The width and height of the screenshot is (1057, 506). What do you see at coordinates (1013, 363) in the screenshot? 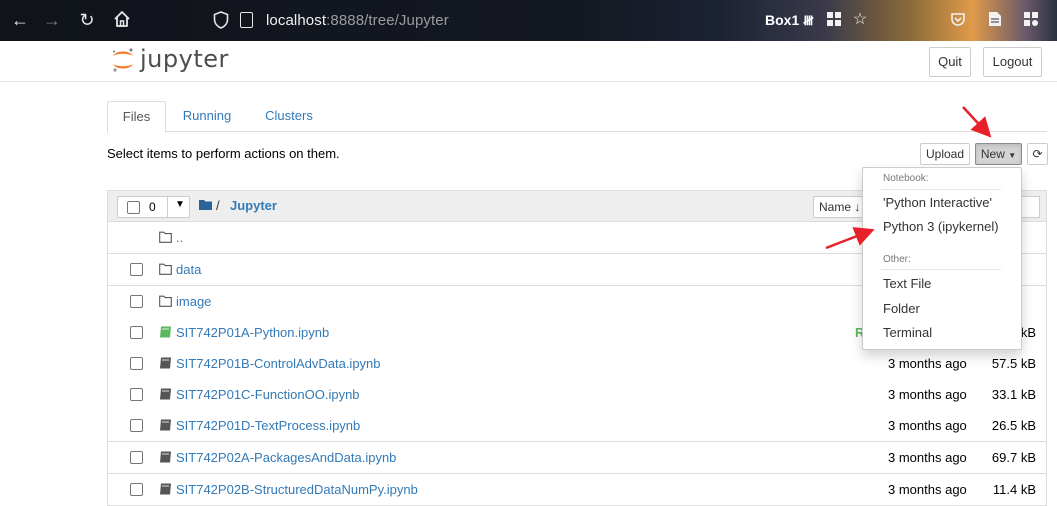
I see `file-size: 57.5 kB` at bounding box center [1013, 363].